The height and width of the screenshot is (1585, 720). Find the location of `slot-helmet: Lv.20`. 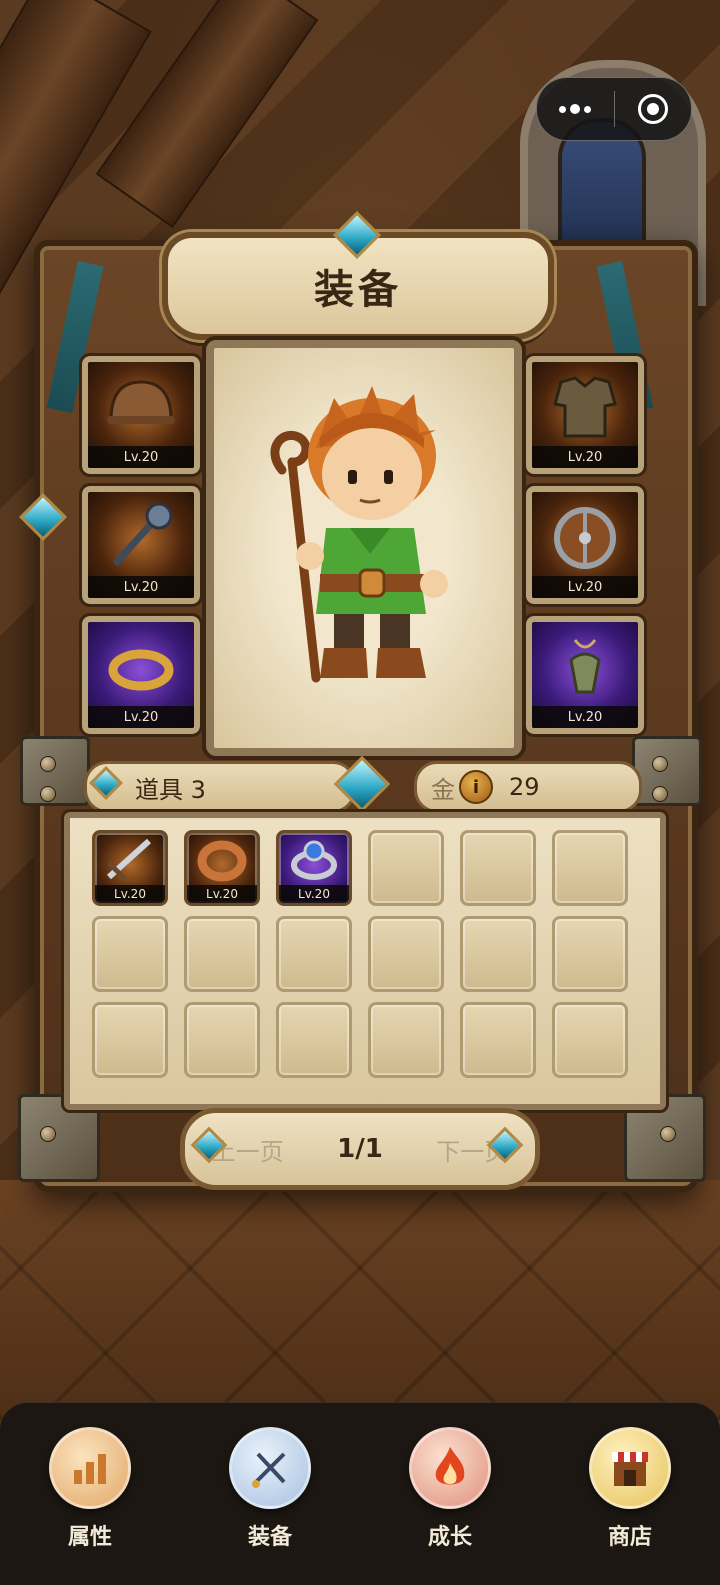

slot-helmet: Lv.20 is located at coordinates (141, 415).